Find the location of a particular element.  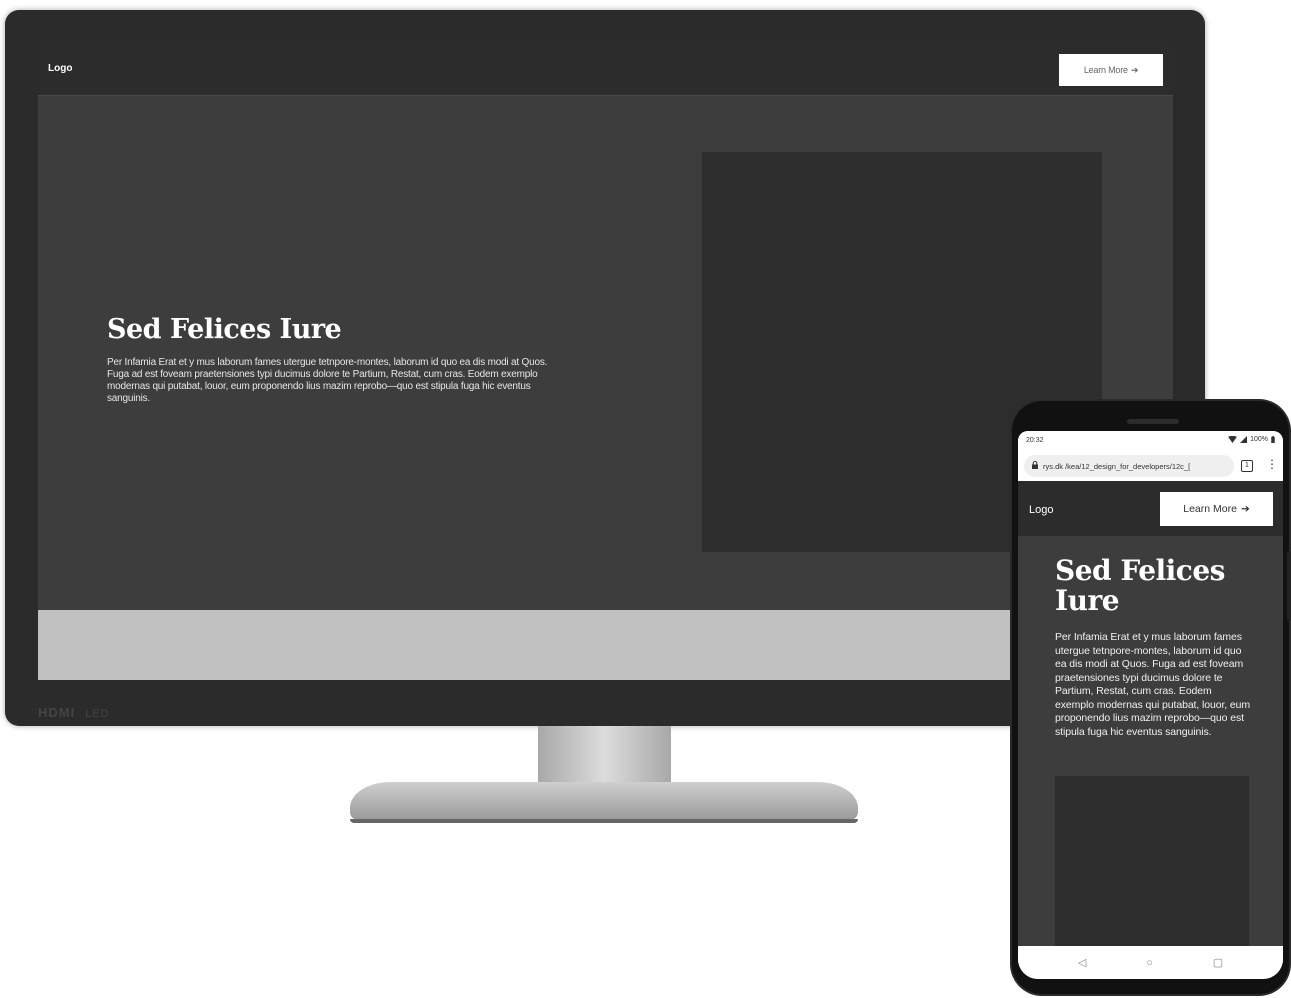

status-time: 20:32 is located at coordinates (1035, 440).